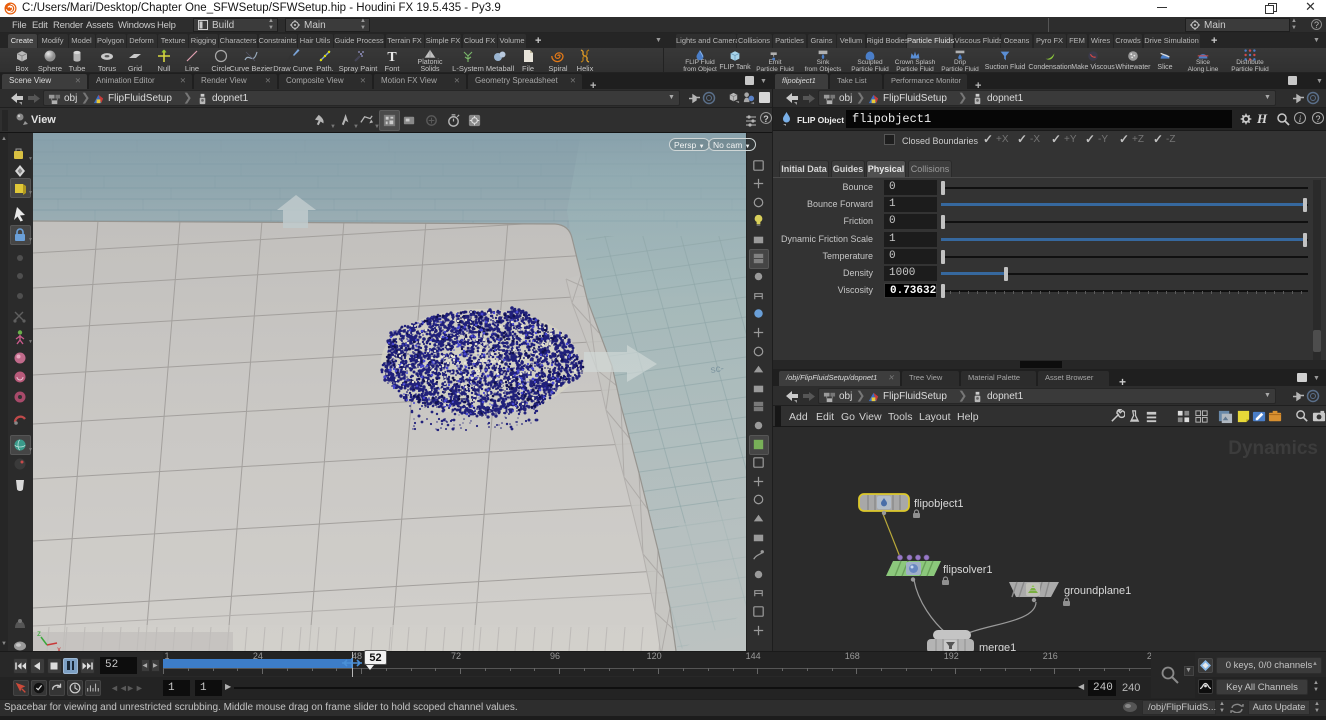  What do you see at coordinates (1273, 448) in the screenshot?
I see `svg-text: Dynamics` at bounding box center [1273, 448].